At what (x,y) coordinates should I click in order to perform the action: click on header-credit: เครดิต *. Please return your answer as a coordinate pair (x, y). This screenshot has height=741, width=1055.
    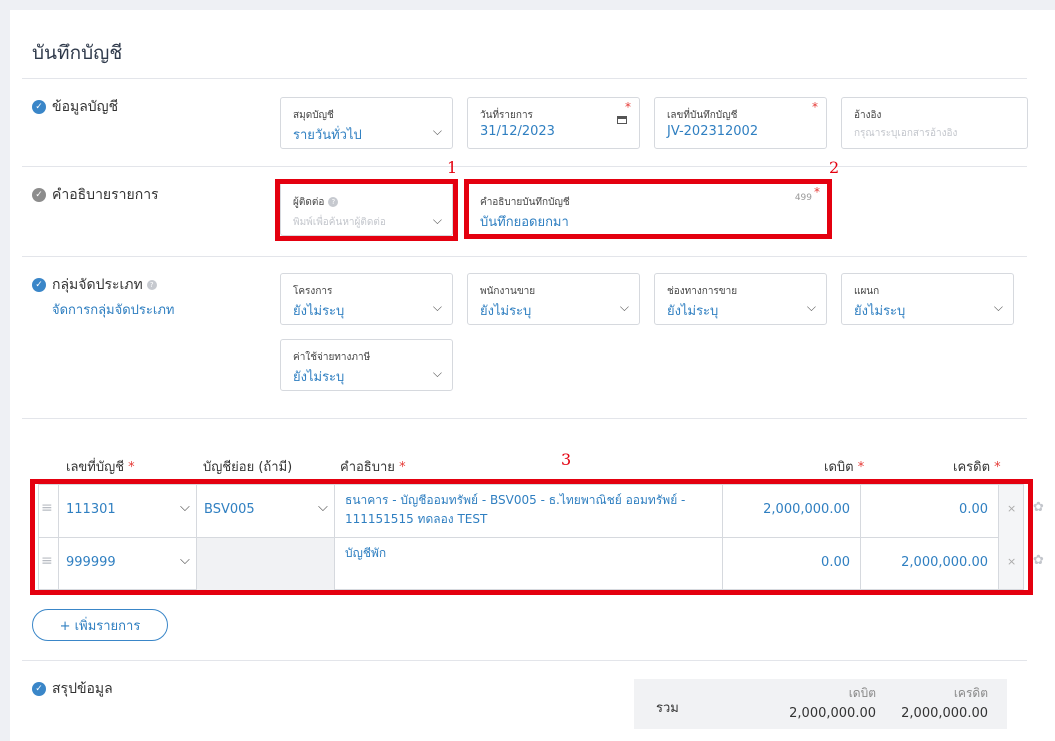
    Looking at the image, I should click on (977, 467).